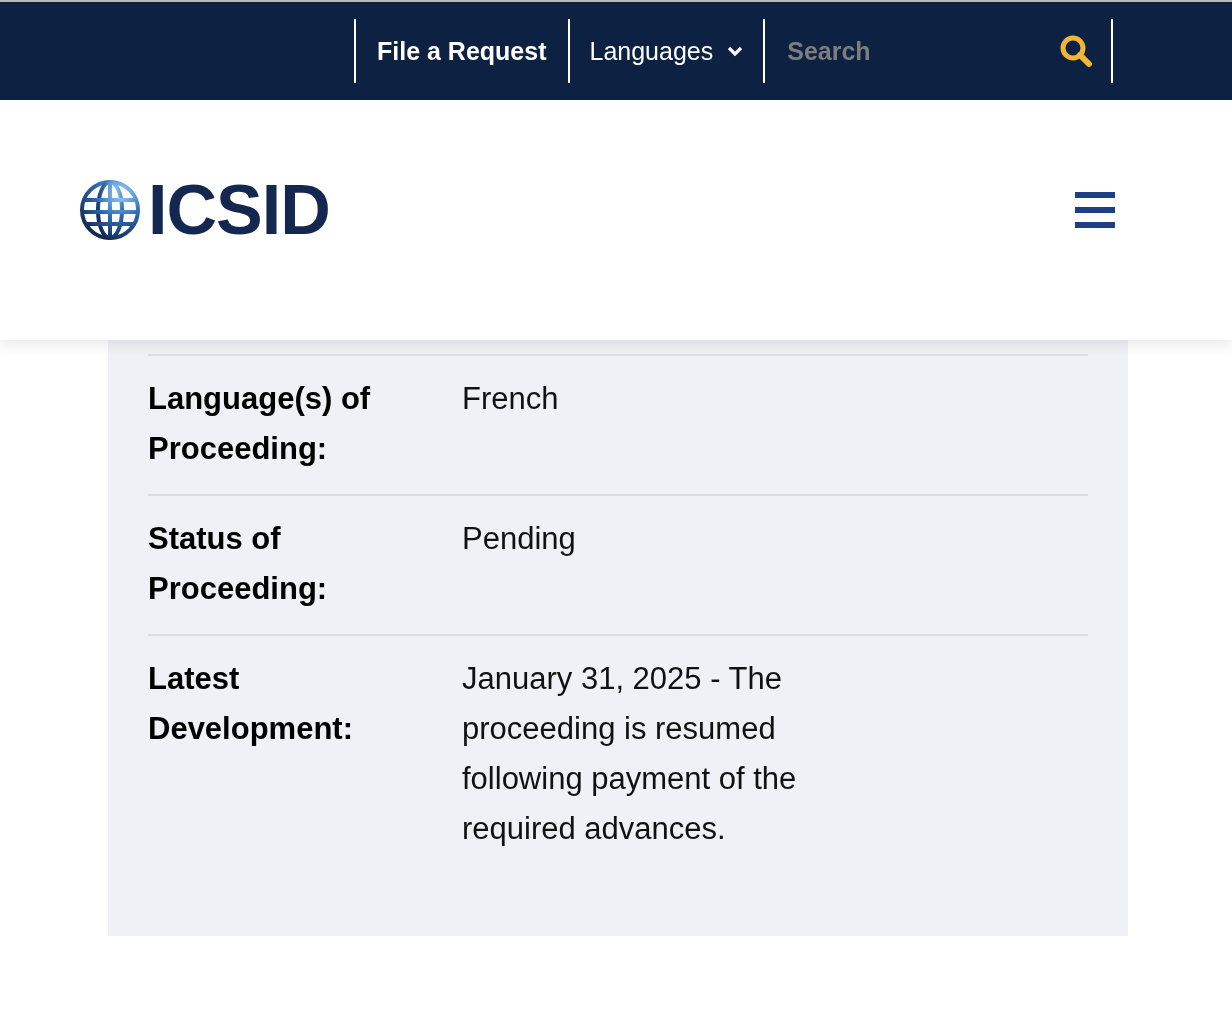 This screenshot has height=1030, width=1232. Describe the element at coordinates (519, 539) in the screenshot. I see `detail-value: Pending` at that location.